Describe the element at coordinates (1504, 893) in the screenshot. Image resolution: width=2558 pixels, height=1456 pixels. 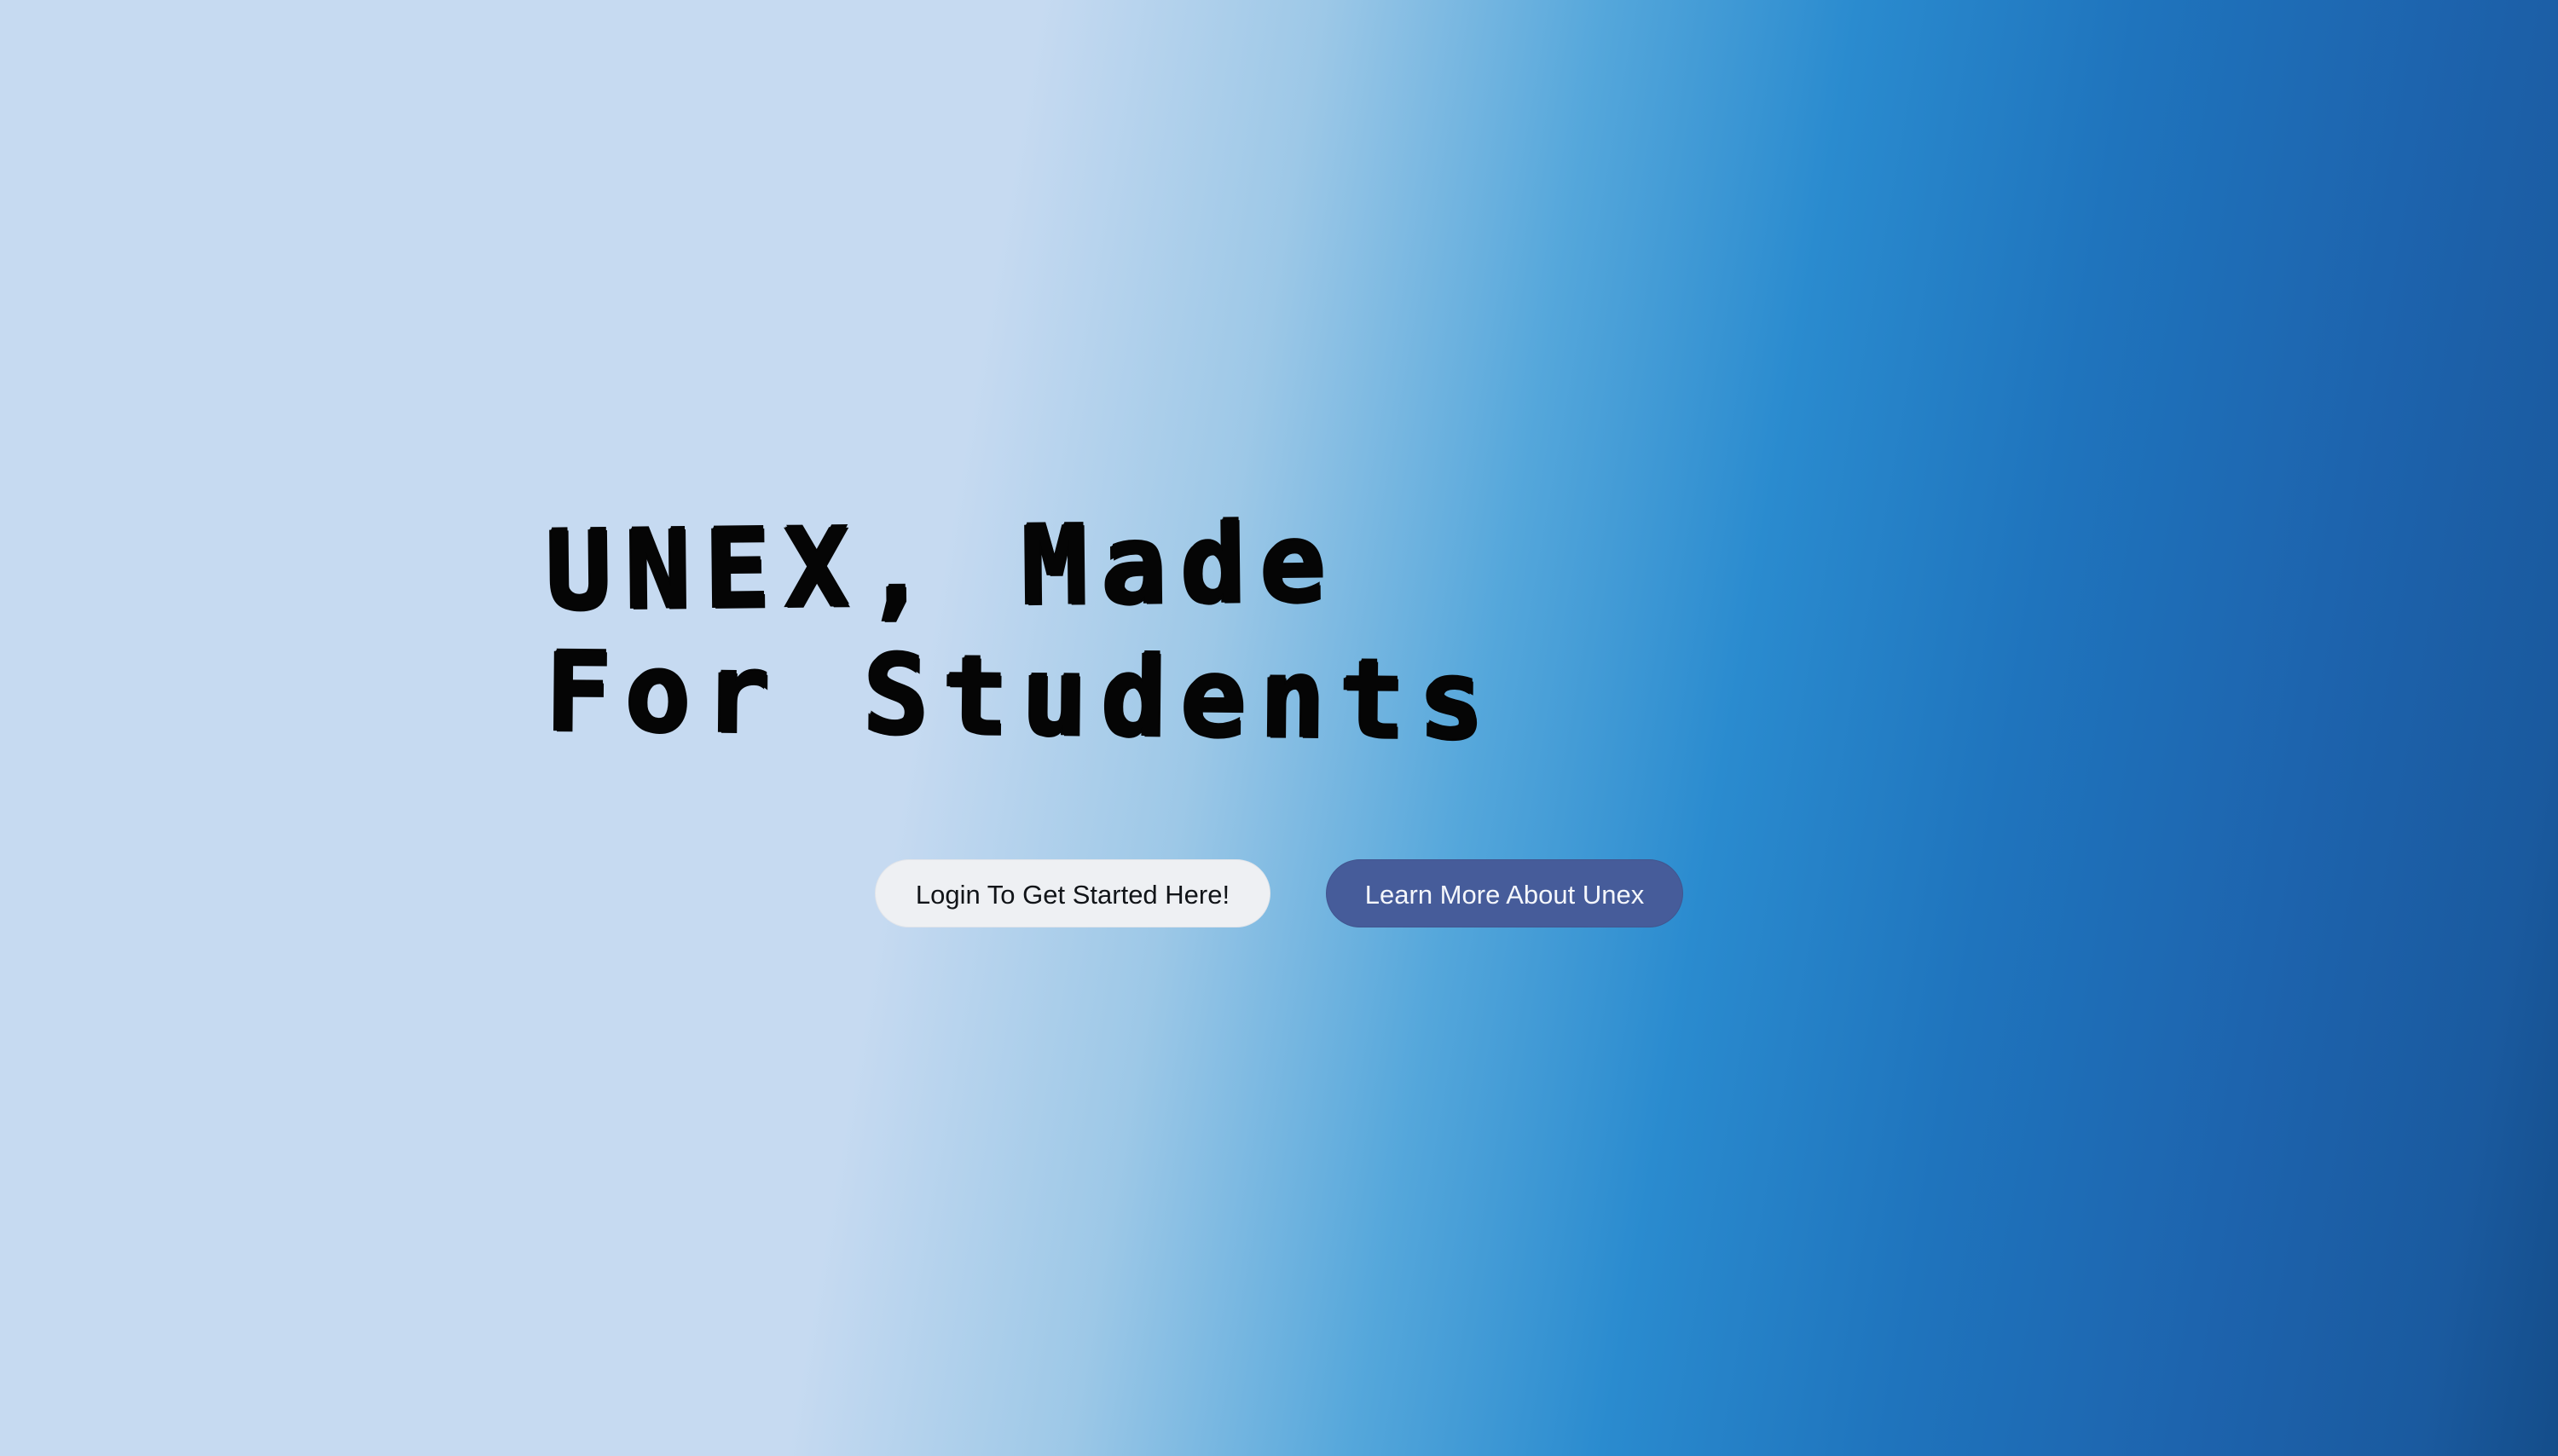
I see `learn-more-button: Learn More About Unex` at that location.